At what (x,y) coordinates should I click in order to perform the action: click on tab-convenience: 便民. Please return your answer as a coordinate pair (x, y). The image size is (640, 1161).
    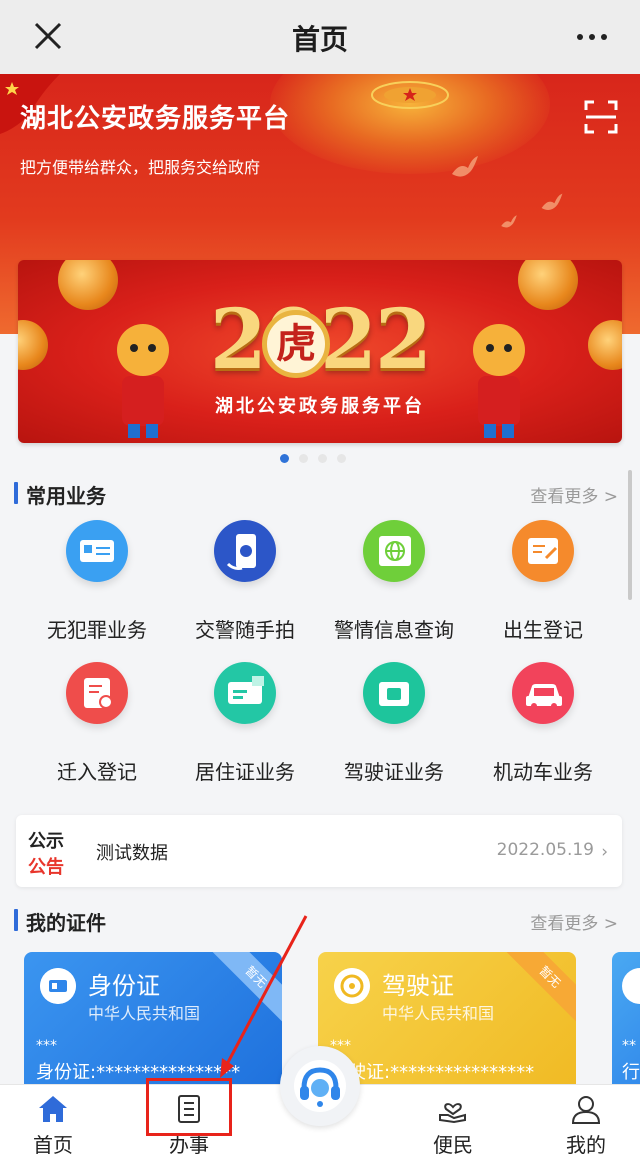
    Looking at the image, I should click on (453, 1123).